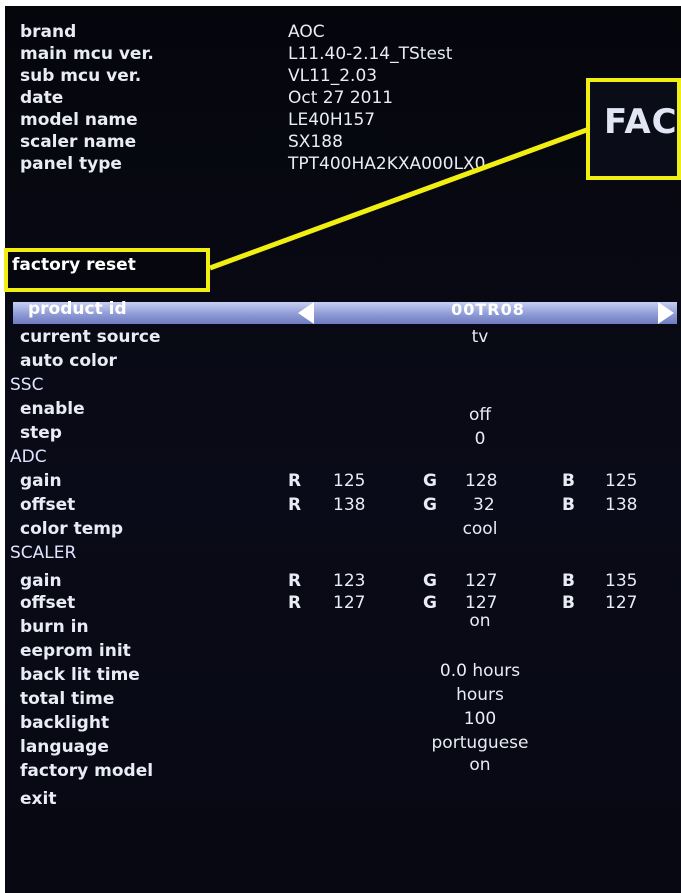 The width and height of the screenshot is (681, 893). I want to click on factory-reset-label: factory reset, so click(74, 265).